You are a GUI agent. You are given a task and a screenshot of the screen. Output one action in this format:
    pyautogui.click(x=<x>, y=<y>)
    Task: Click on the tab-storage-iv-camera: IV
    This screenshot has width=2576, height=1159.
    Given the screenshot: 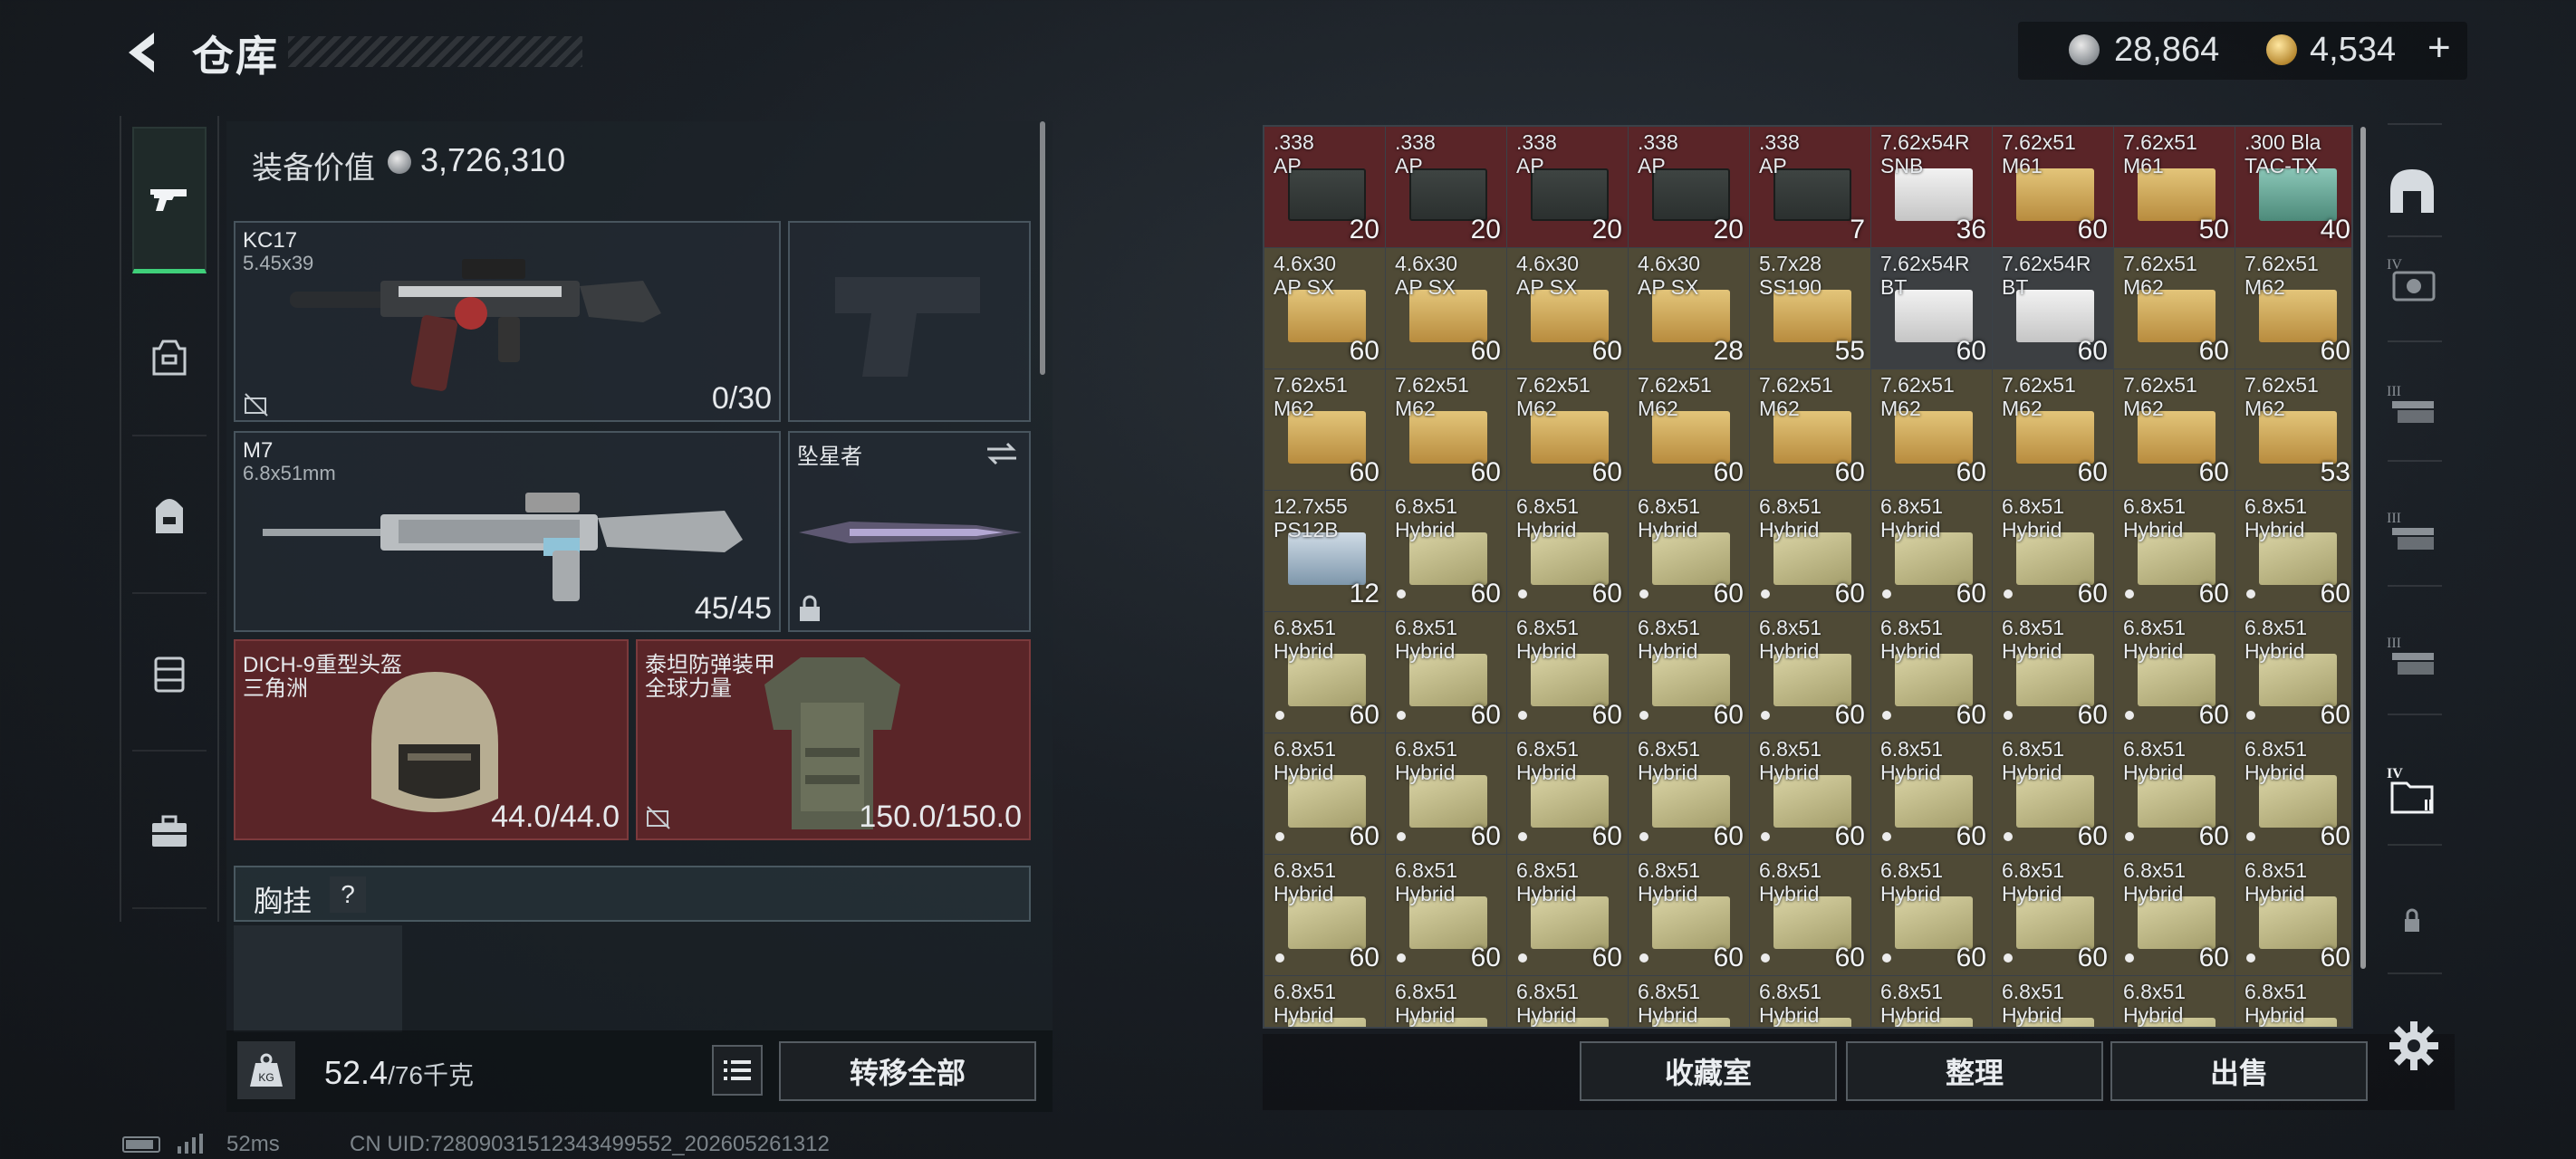 What is the action you would take?
    pyautogui.click(x=2412, y=279)
    